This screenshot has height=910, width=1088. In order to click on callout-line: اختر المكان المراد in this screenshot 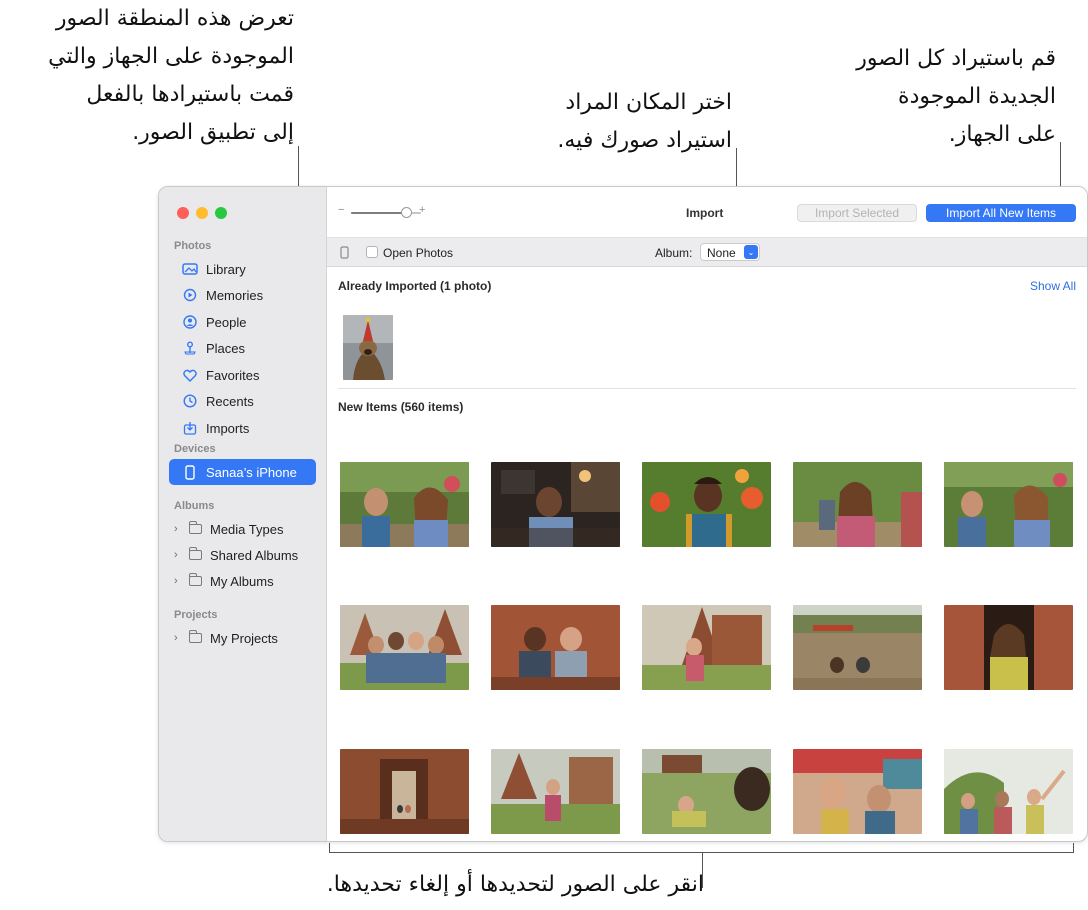, I will do `click(648, 102)`.